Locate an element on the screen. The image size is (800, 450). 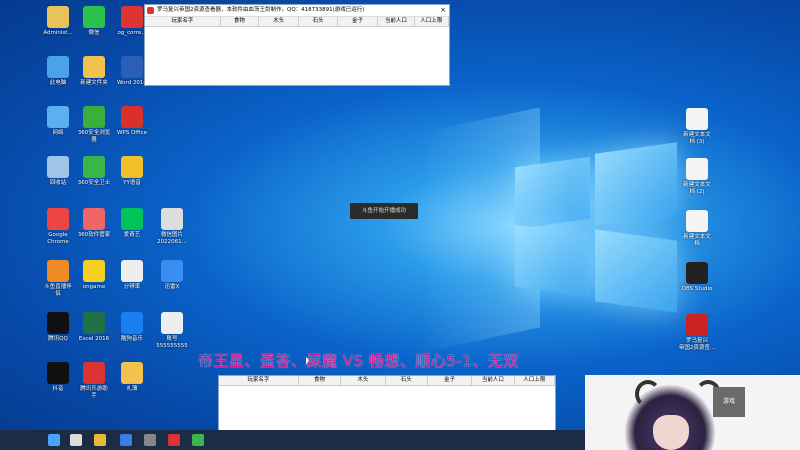
match-overlay-text: 帝王星、蛋答、屎魔 VS 畅想、顺心5-1、无双 is located at coordinates (358, 361).